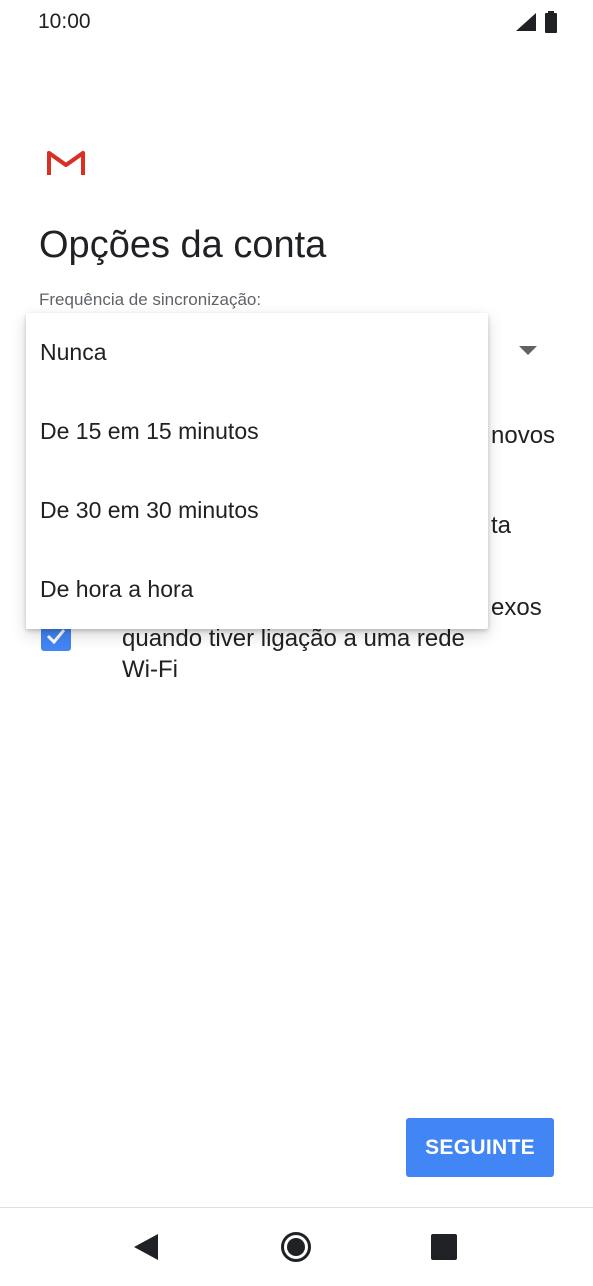  What do you see at coordinates (257, 431) in the screenshot?
I see `menu-item-15-minutes: De 15 em 15 minutos` at bounding box center [257, 431].